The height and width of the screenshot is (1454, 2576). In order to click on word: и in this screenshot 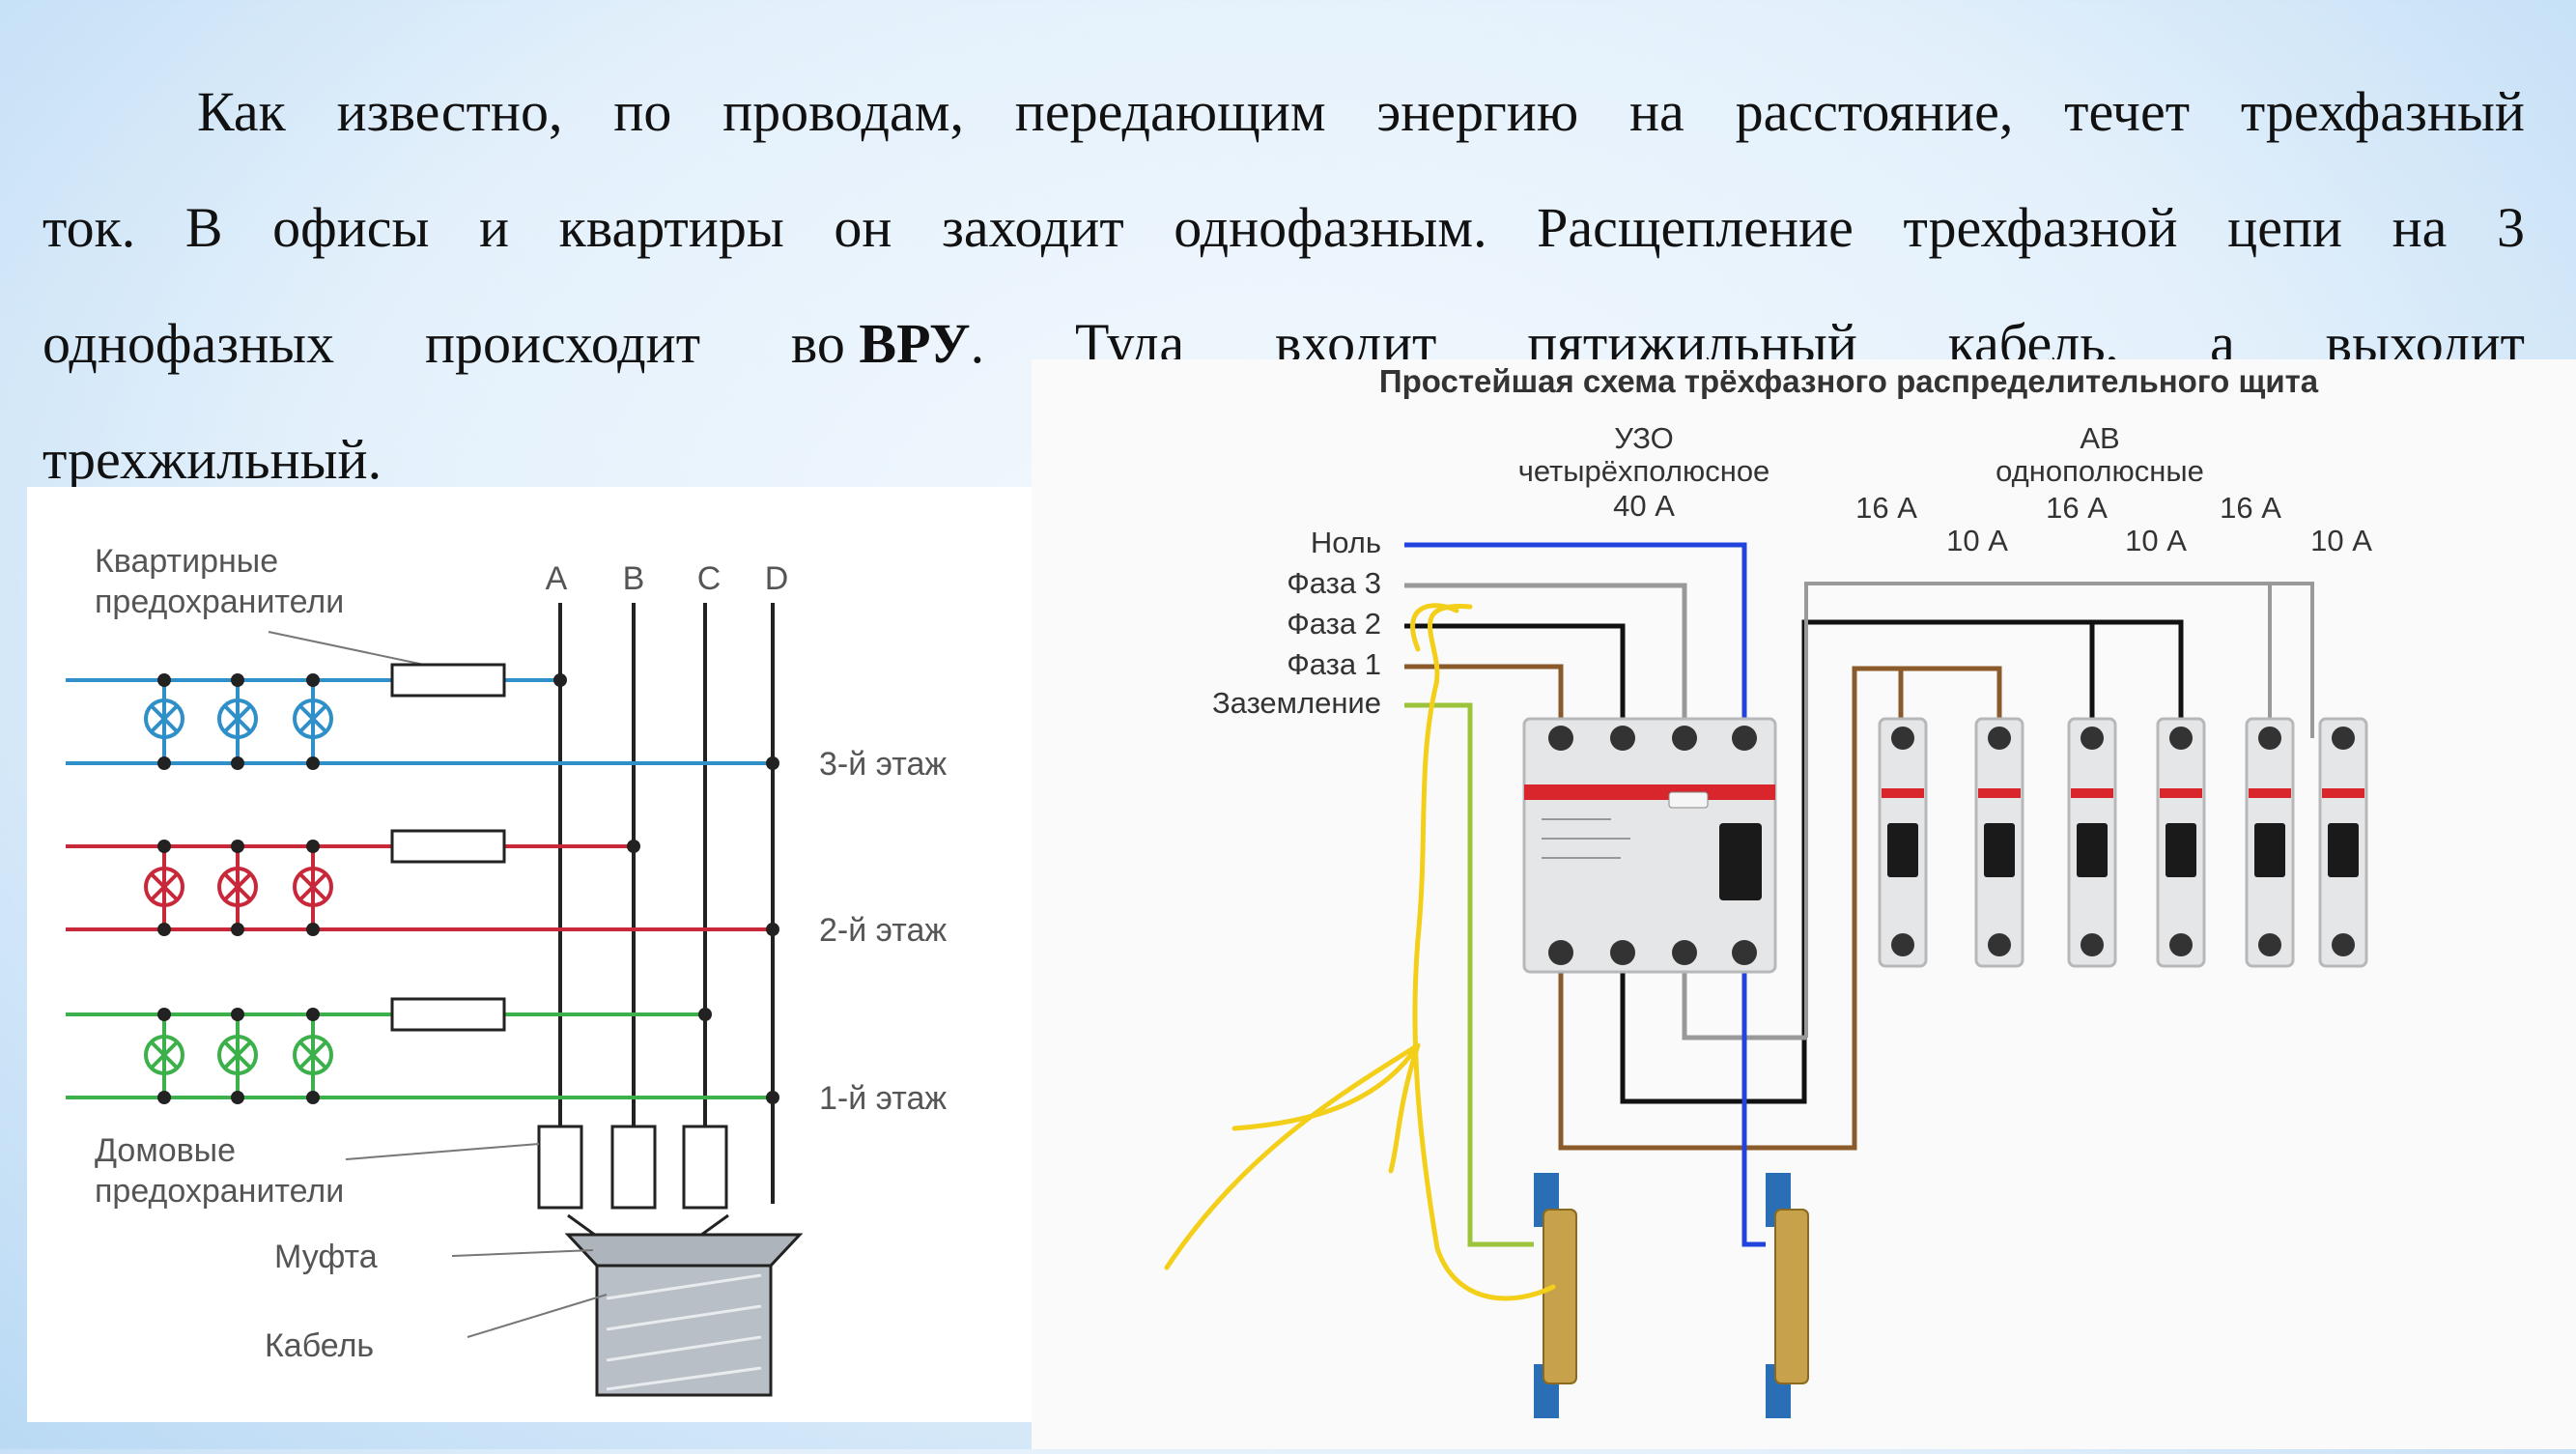, I will do `click(494, 227)`.